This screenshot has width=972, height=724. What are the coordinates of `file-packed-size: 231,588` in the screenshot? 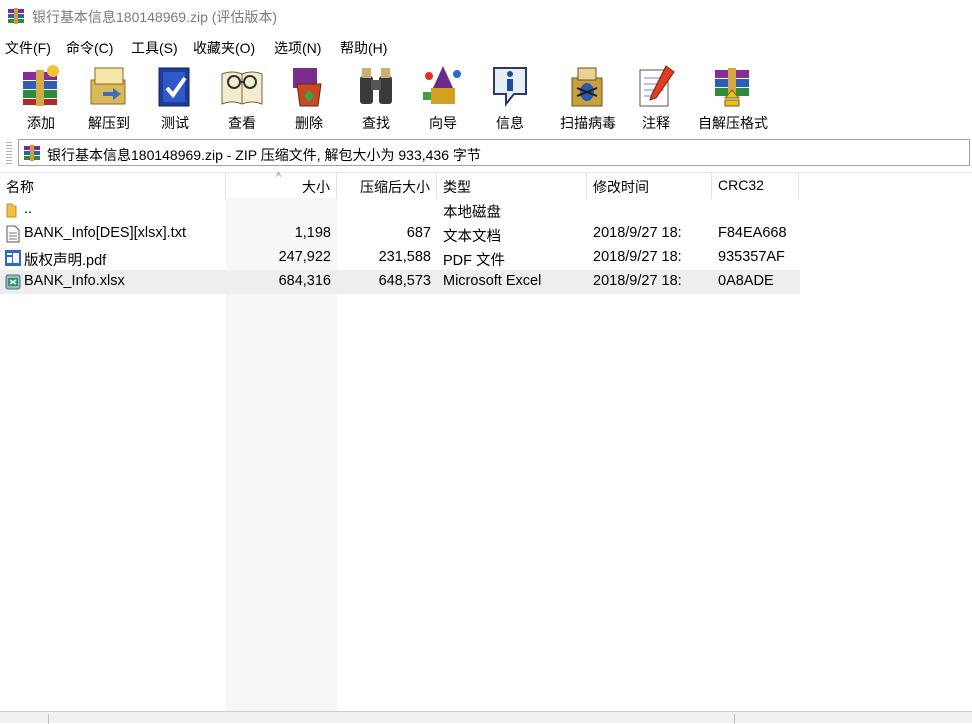 It's located at (404, 257).